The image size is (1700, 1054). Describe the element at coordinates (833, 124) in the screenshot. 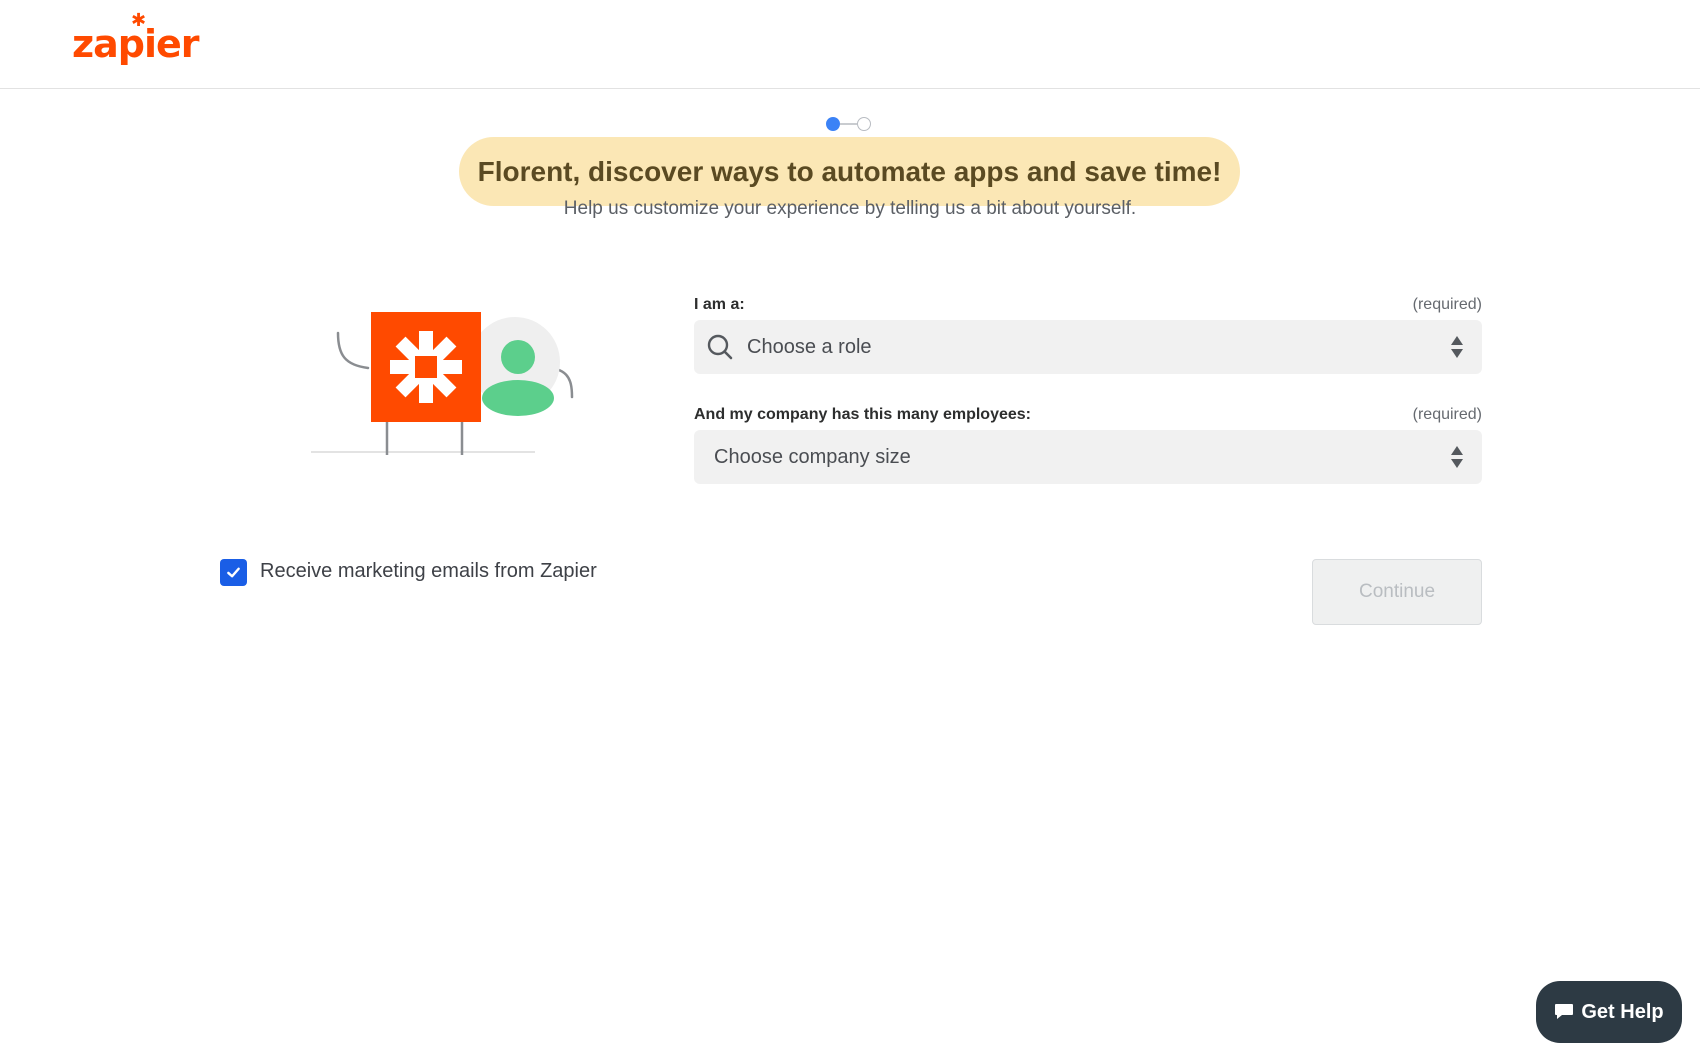

I see `step-1-indicator` at that location.